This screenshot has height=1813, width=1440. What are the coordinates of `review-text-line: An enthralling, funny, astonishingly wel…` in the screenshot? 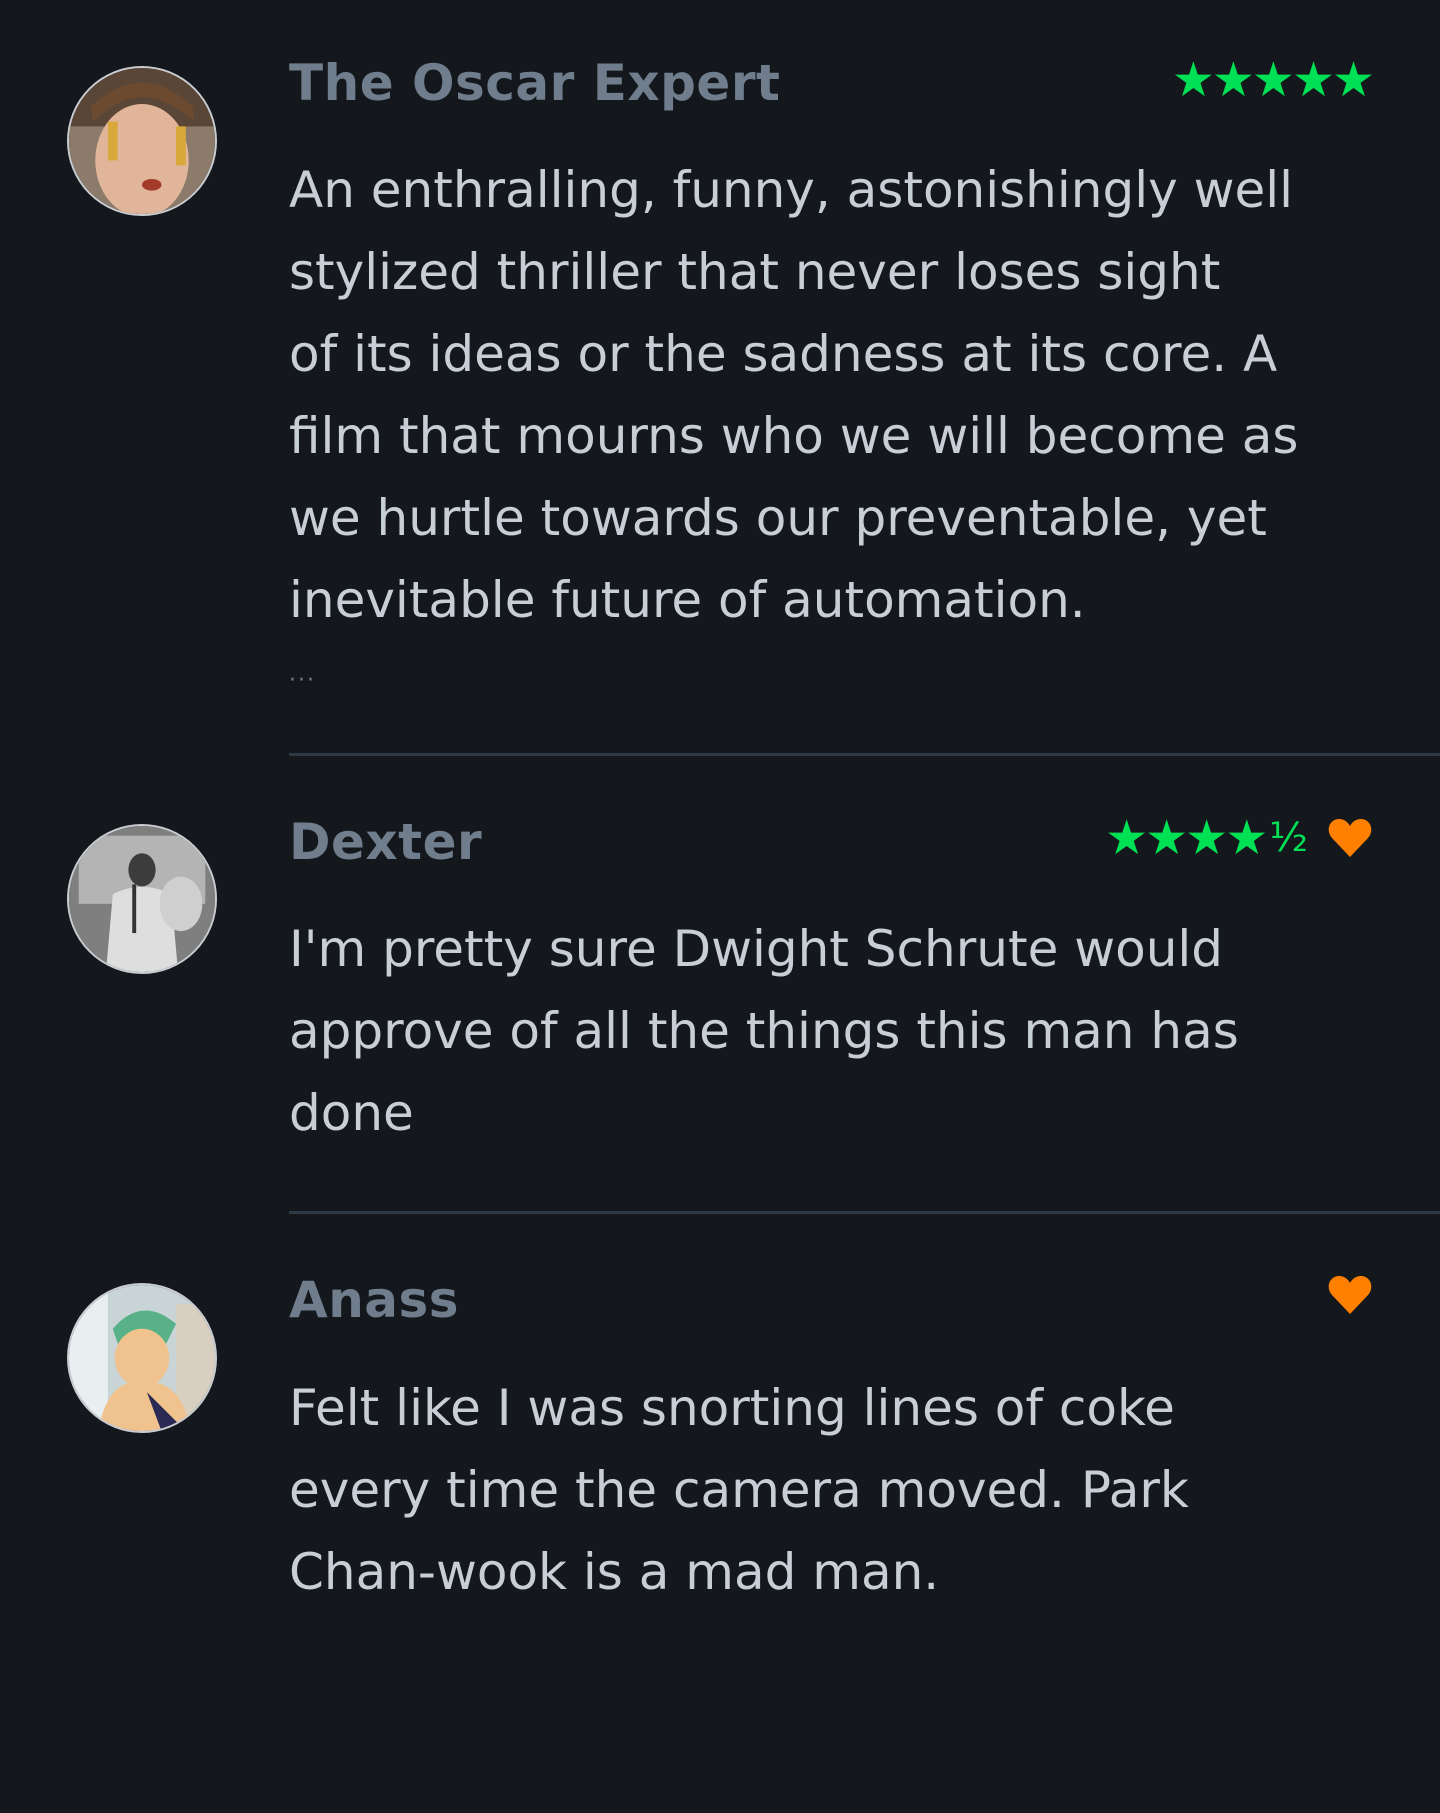 It's located at (791, 190).